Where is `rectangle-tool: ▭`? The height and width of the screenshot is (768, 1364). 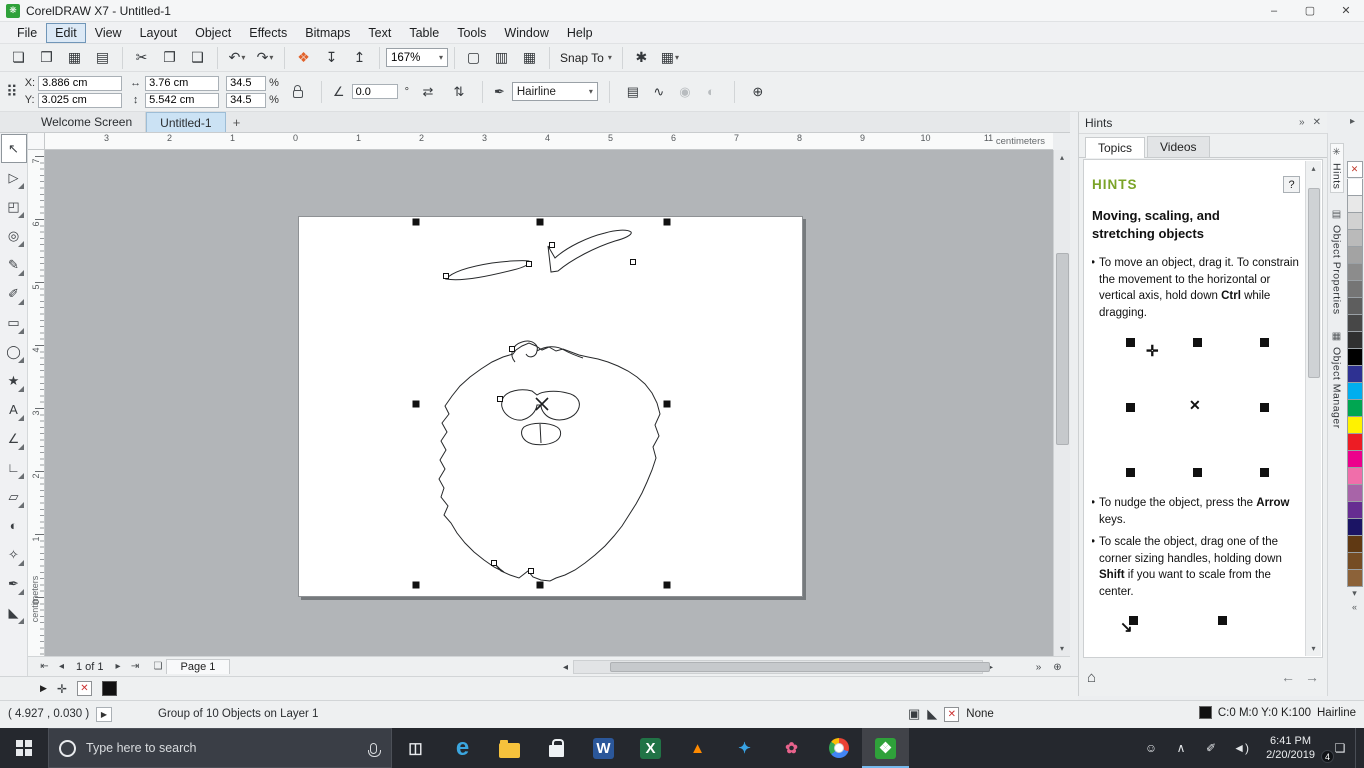 rectangle-tool: ▭ is located at coordinates (14, 322).